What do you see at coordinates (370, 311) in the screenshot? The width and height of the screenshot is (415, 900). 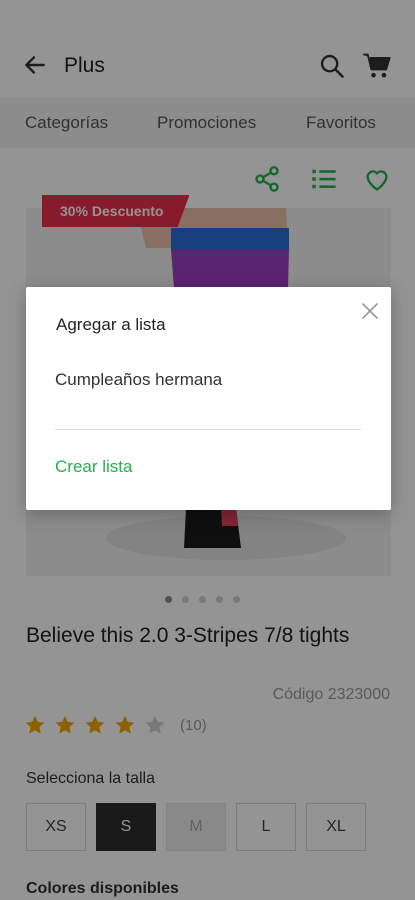 I see `close-icon` at bounding box center [370, 311].